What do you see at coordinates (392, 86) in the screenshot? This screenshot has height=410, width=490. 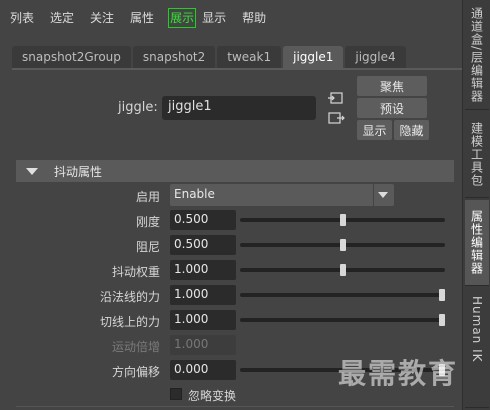 I see `focus-button: 聚焦` at bounding box center [392, 86].